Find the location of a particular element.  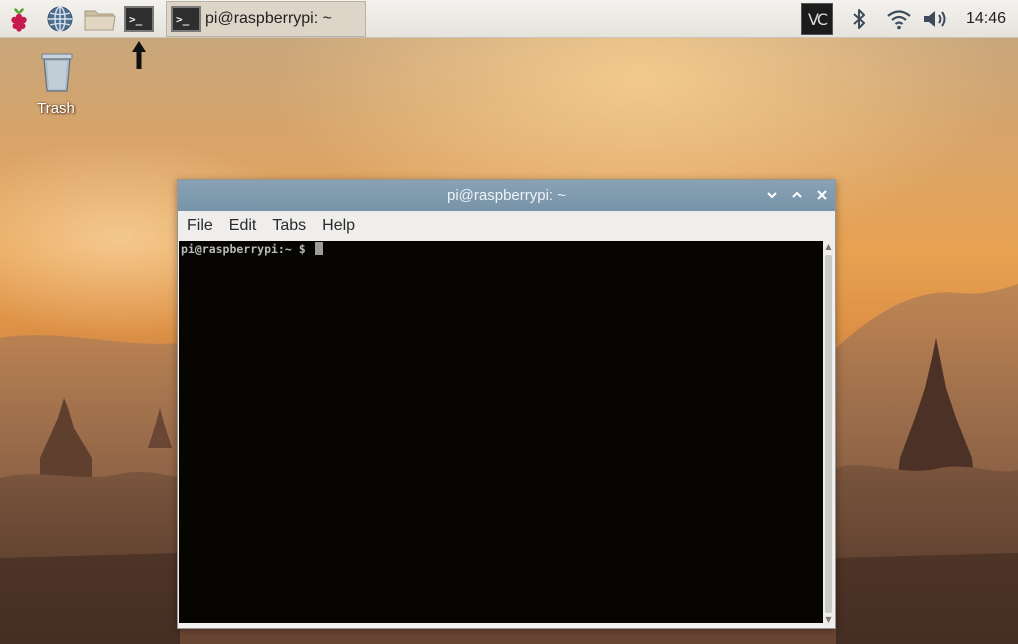

minimize-button is located at coordinates (772, 195).